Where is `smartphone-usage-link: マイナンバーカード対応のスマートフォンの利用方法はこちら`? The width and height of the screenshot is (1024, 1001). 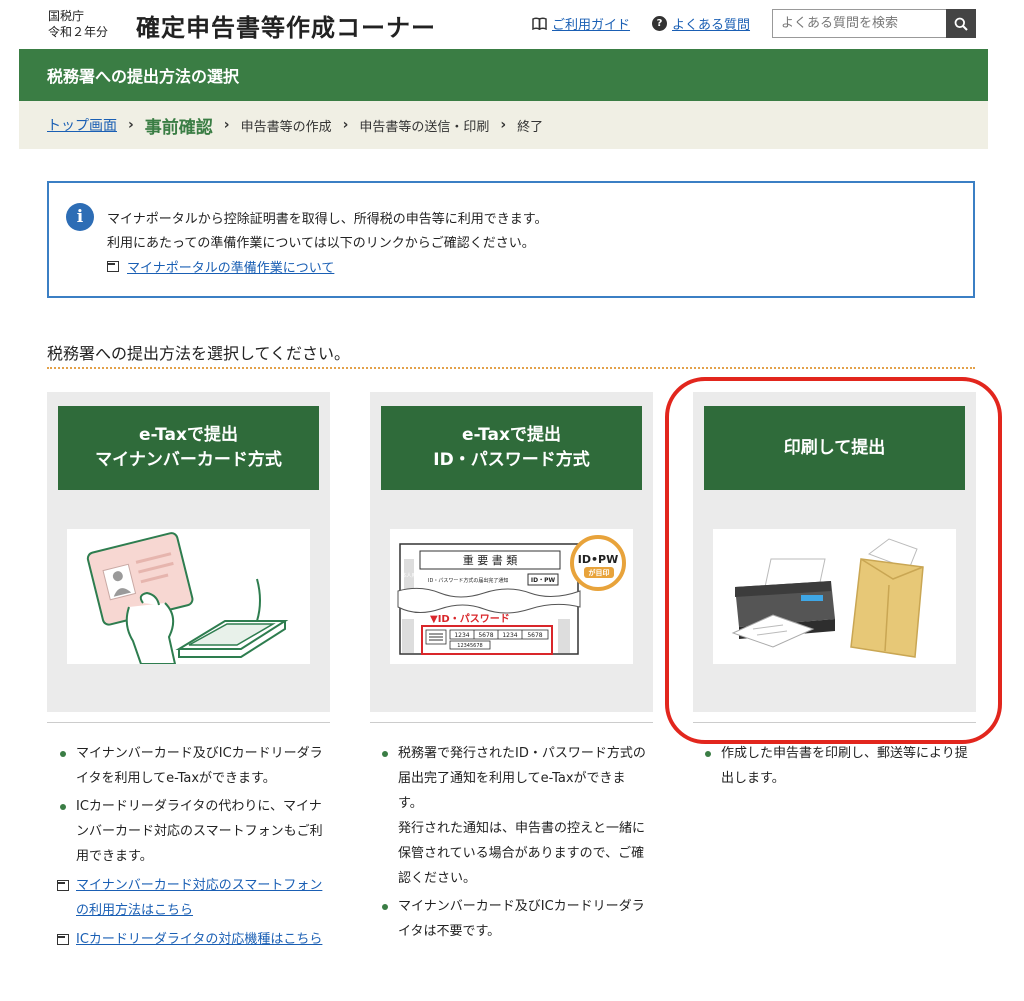
smartphone-usage-link: マイナンバーカード対応のスマートフォンの利用方法はこちら is located at coordinates (192, 898).